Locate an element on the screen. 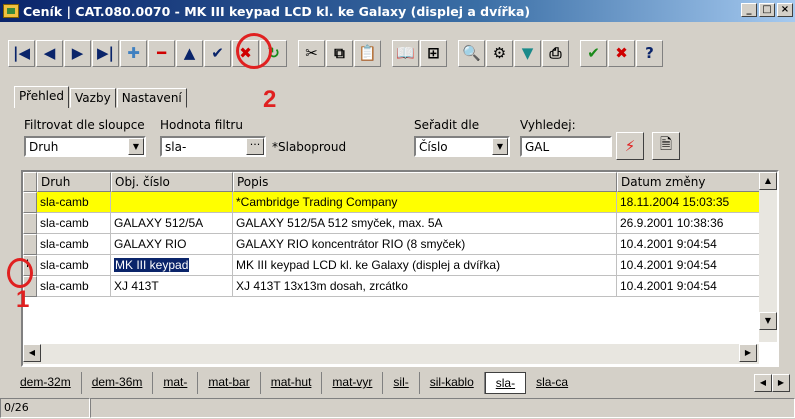  tab-nastaveni: Nastavení is located at coordinates (151, 98).